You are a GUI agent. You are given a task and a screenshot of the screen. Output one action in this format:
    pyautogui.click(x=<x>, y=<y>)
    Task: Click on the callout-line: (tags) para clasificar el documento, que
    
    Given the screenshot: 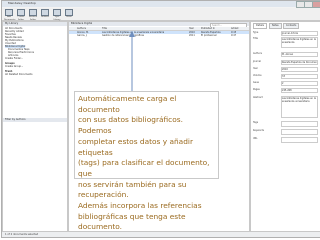 What is the action you would take?
    pyautogui.click(x=144, y=168)
    